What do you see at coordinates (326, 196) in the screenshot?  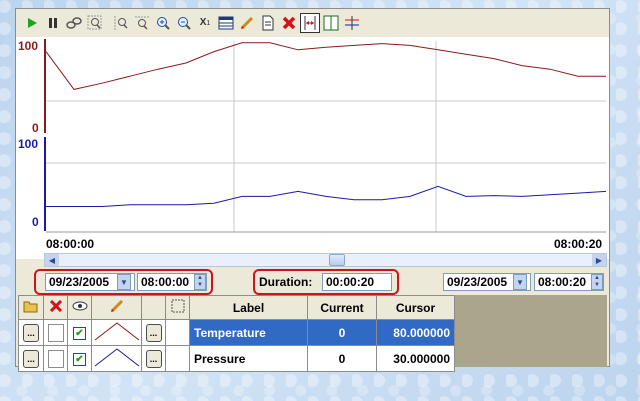 I see `pressure-series-line` at bounding box center [326, 196].